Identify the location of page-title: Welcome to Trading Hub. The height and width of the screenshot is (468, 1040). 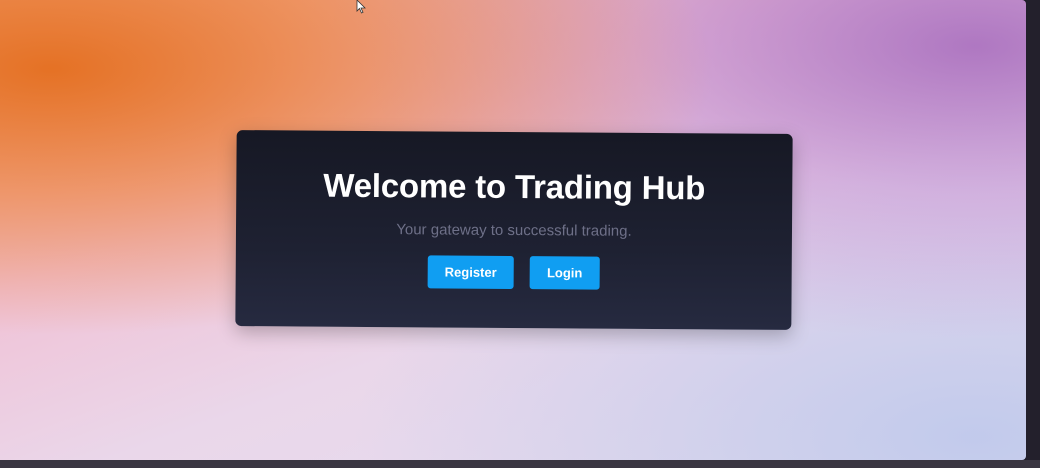
(514, 186).